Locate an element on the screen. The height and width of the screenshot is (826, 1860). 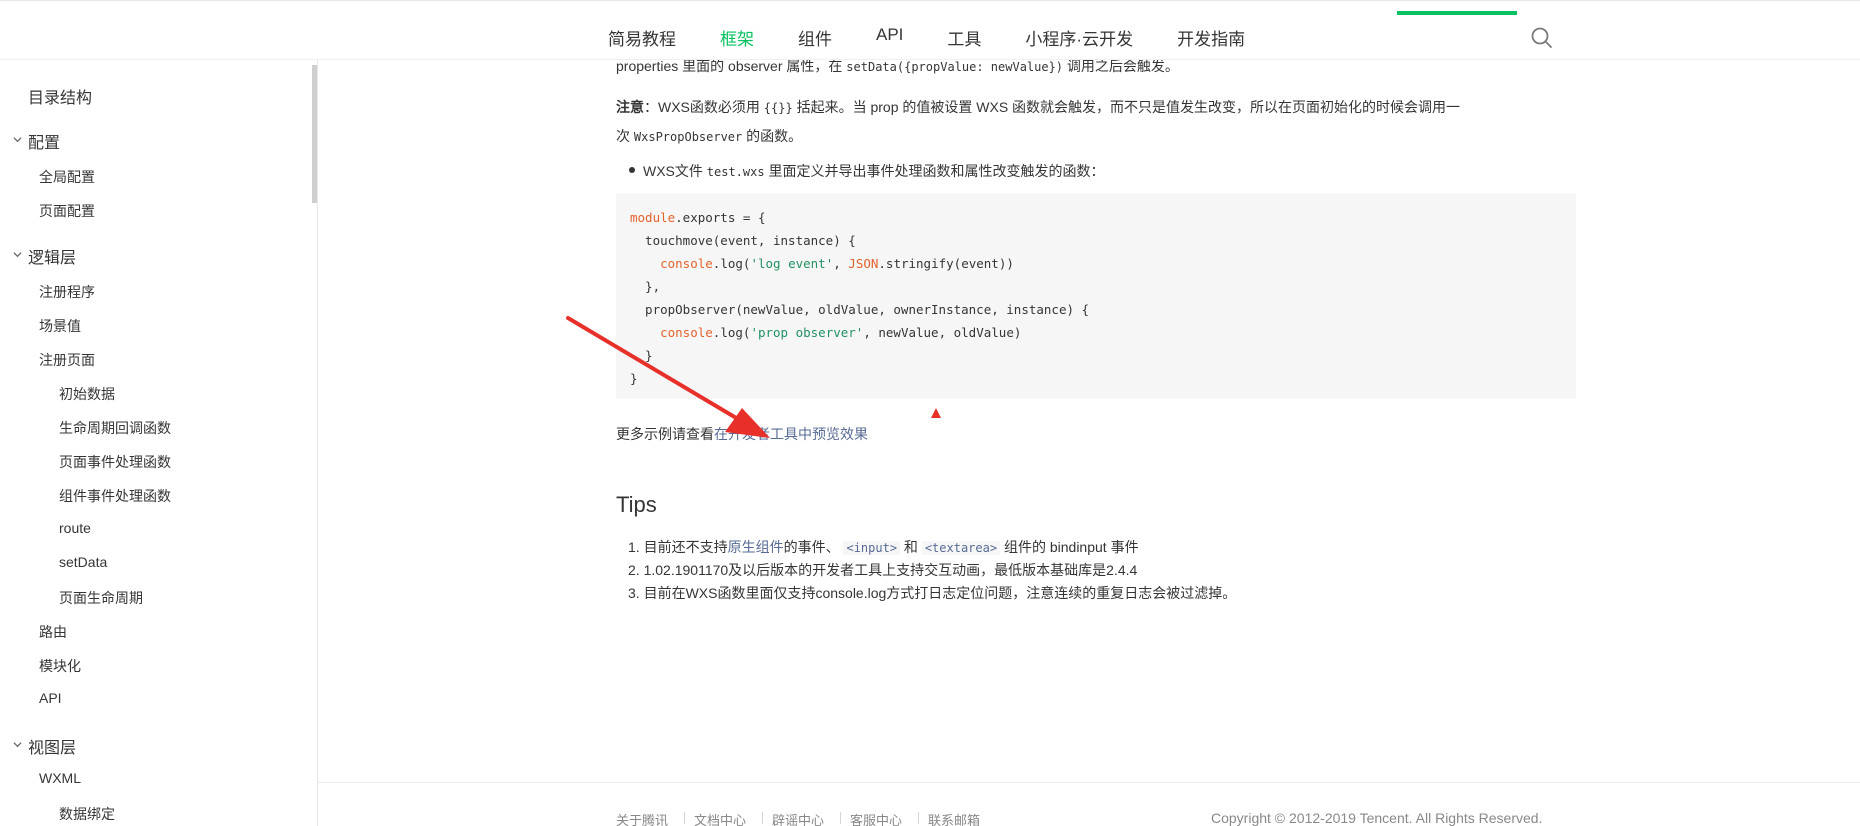
footer-link-docs: 文档中心 is located at coordinates (720, 818).